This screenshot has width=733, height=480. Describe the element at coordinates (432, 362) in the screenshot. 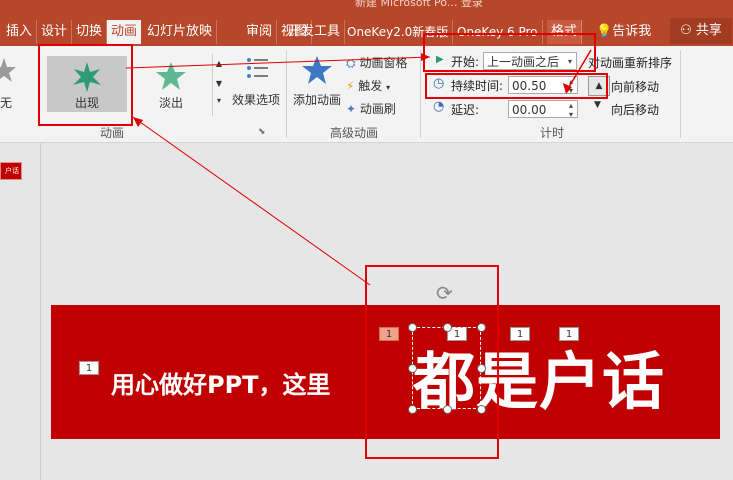

I see `highlight-box-text` at that location.